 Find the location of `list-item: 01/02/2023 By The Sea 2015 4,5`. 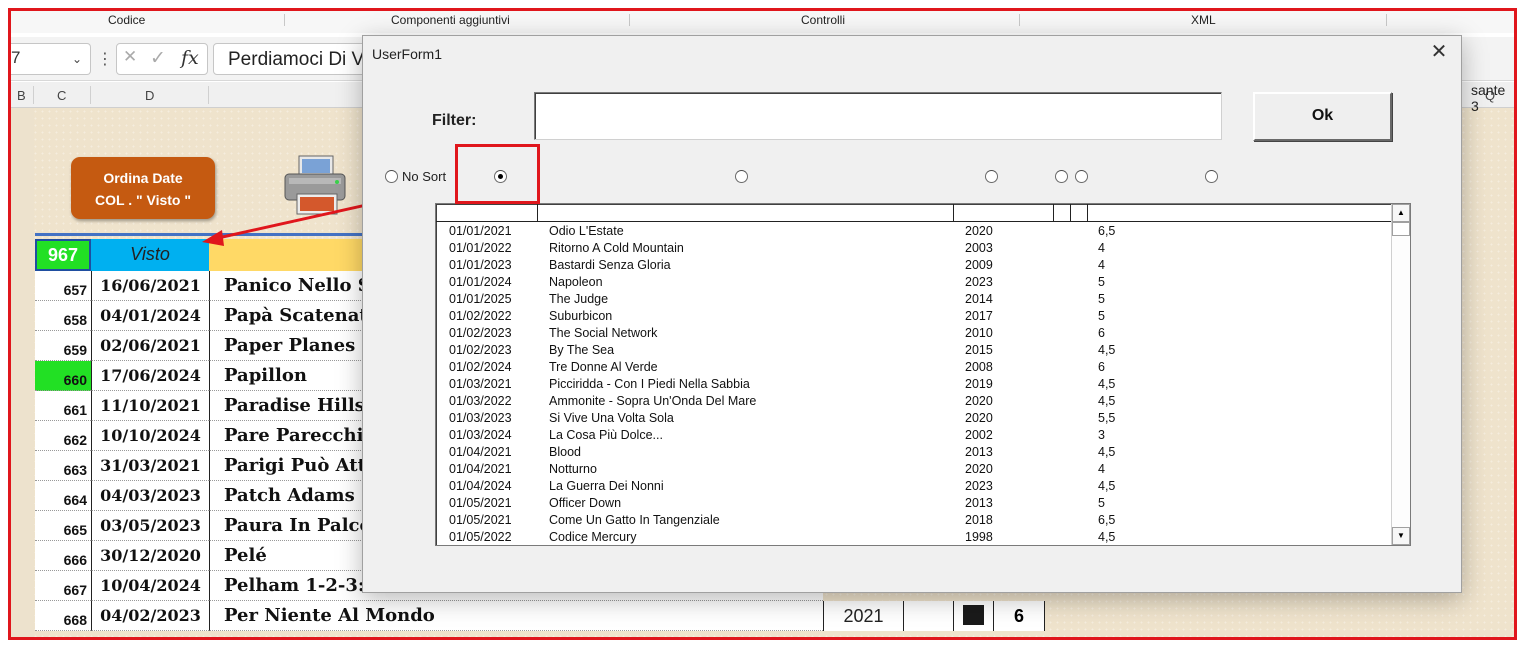

list-item: 01/02/2023 By The Sea 2015 4,5 is located at coordinates (913, 350).